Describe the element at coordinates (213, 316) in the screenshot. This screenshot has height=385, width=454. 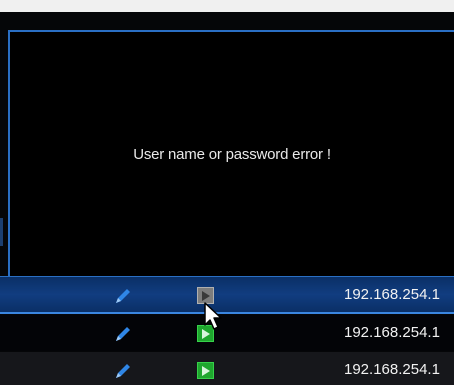
I see `mouse-pointer-icon` at that location.